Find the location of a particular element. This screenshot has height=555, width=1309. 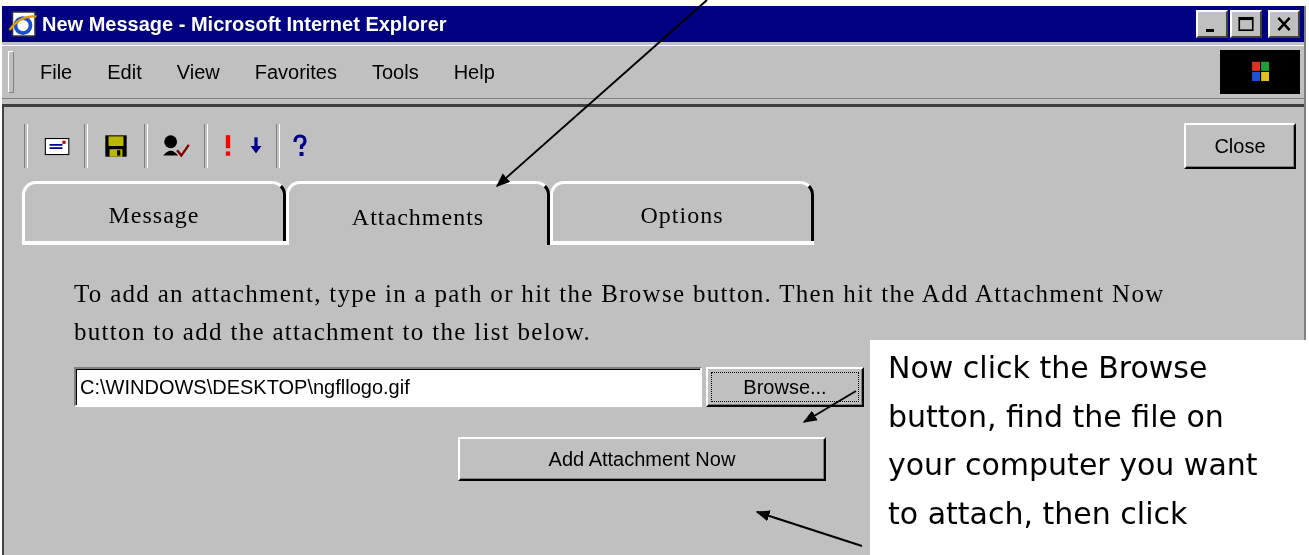

browser-icon is located at coordinates (23, 24).